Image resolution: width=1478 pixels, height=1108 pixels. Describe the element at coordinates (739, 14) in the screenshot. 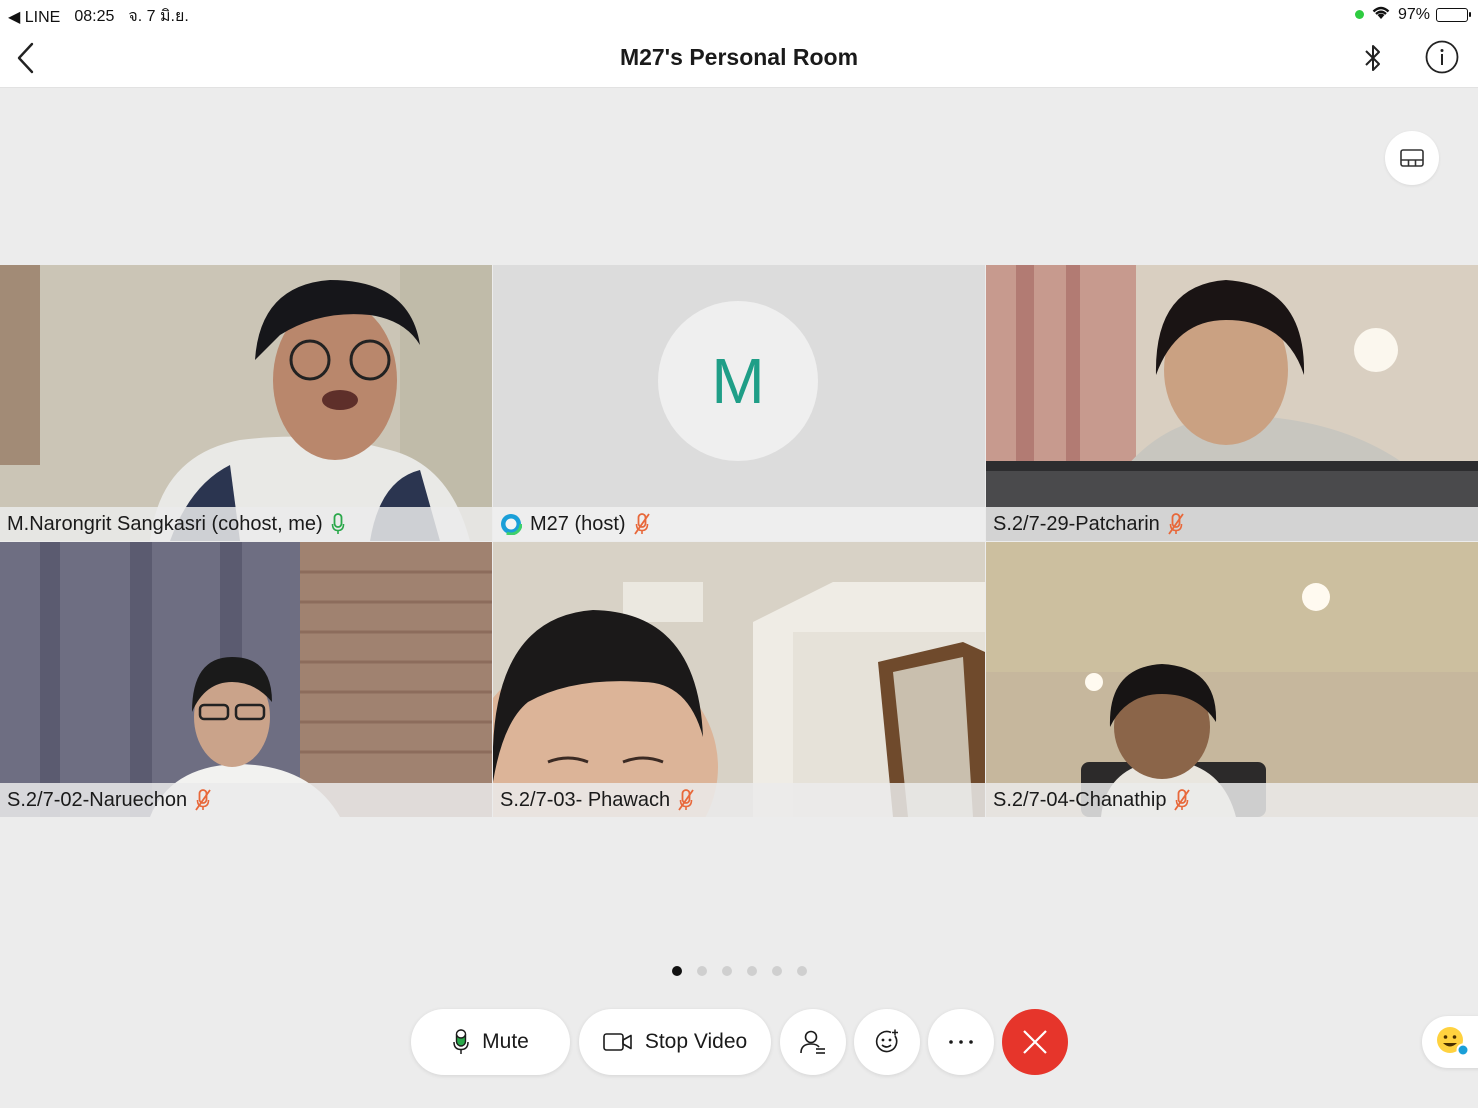

I see `status-bar: ◀ LINE 08:25 จ. 7 มิ.ย. 97%` at that location.